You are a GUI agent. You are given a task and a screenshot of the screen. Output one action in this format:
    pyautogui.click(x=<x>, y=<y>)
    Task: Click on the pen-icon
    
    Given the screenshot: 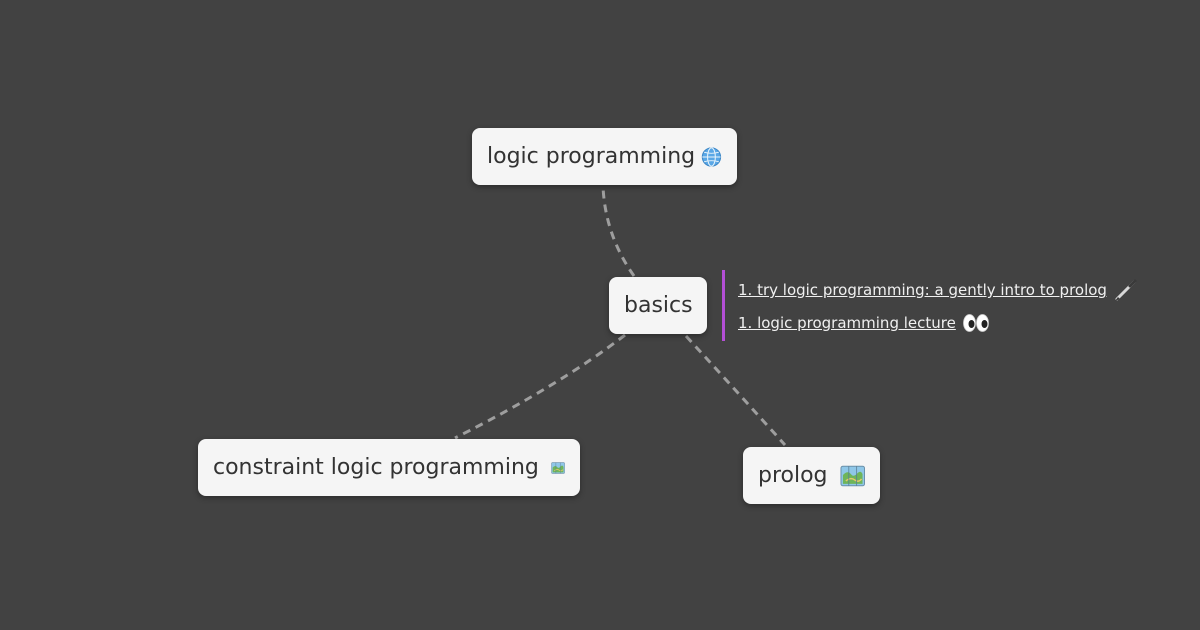 What is the action you would take?
    pyautogui.click(x=1125, y=290)
    